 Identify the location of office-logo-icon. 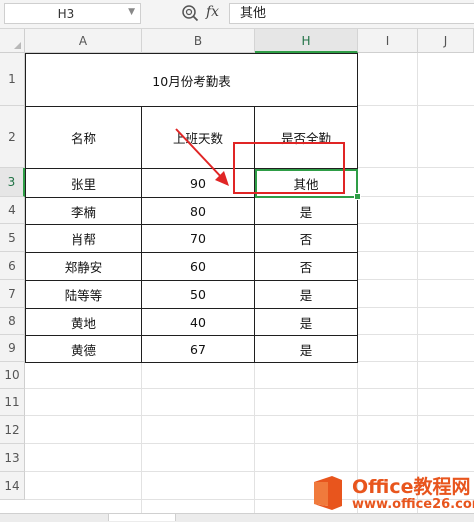
(328, 493).